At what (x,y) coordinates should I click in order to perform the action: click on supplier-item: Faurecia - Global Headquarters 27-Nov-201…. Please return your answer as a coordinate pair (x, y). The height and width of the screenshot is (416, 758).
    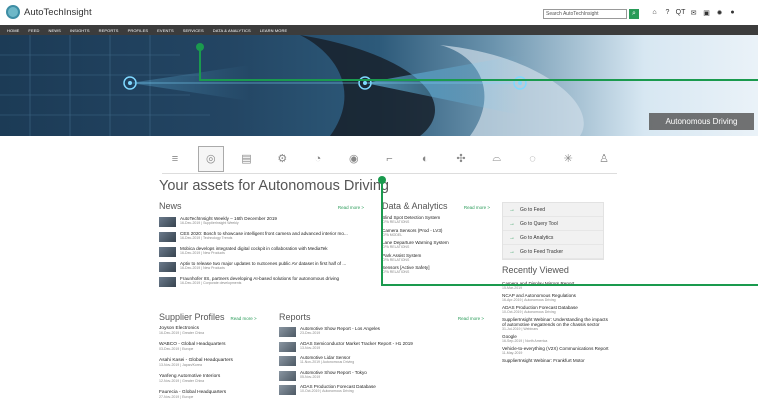
    Looking at the image, I should click on (211, 397).